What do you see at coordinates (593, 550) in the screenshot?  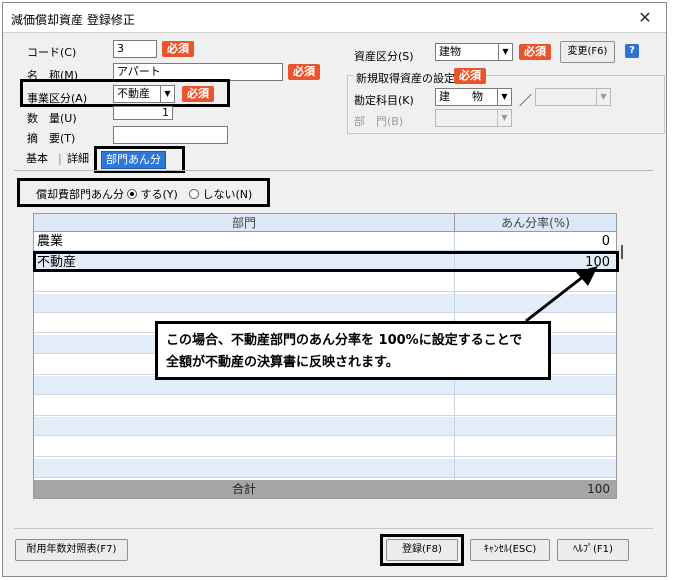 I see `help-button: ﾍﾙﾌﾟ(F1)` at bounding box center [593, 550].